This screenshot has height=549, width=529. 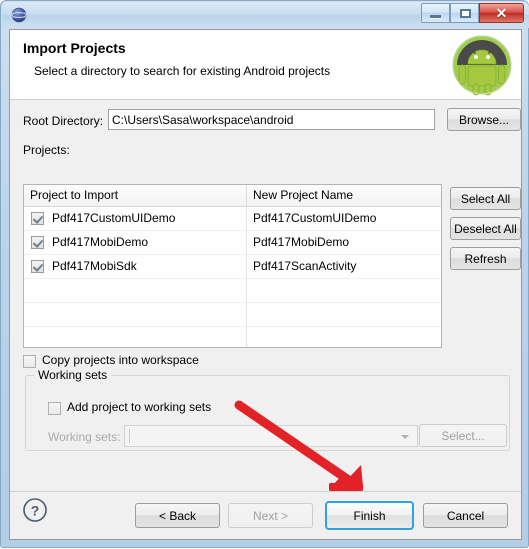 What do you see at coordinates (84, 437) in the screenshot?
I see `working-sets-combo-label: Working sets:` at bounding box center [84, 437].